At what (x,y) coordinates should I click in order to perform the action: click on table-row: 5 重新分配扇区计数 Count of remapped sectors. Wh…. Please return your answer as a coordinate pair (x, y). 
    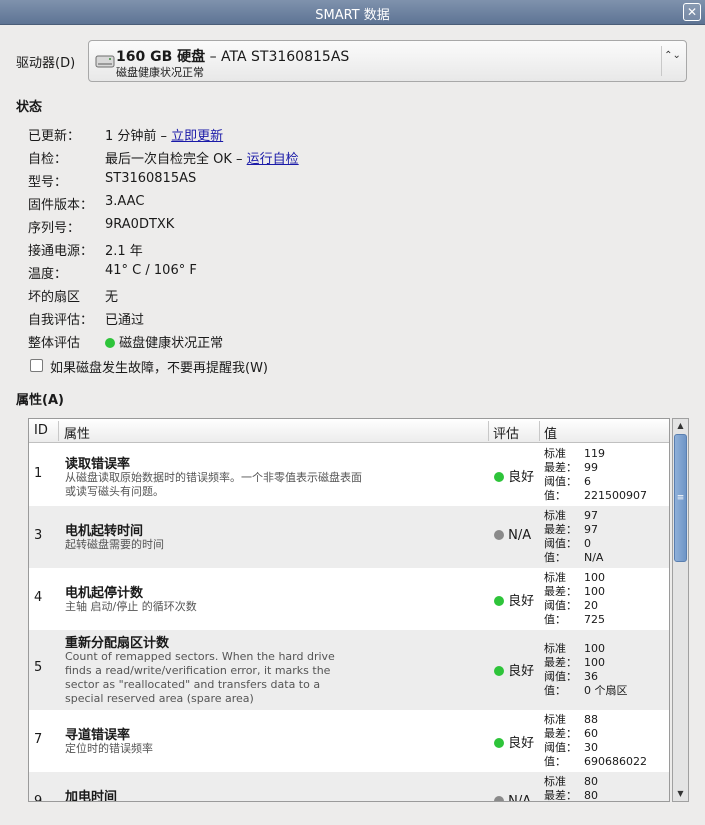
    Looking at the image, I should click on (349, 670).